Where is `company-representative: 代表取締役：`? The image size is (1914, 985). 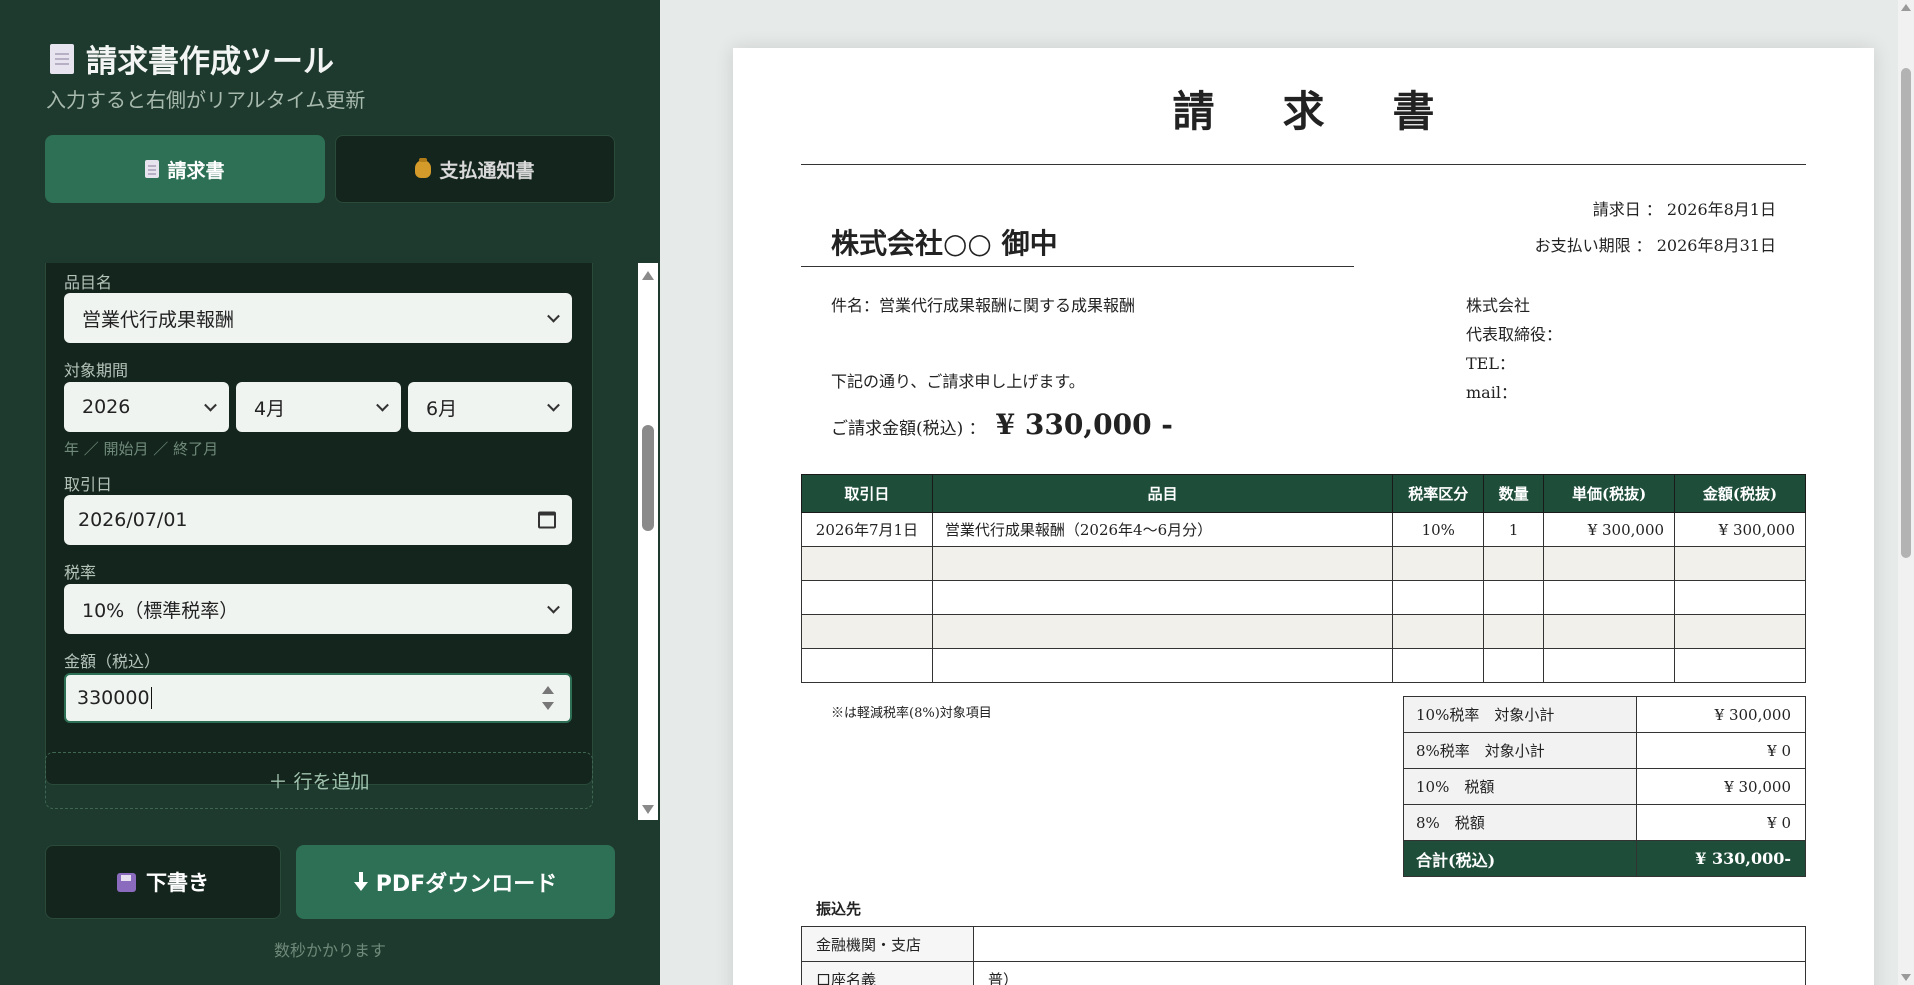
company-representative: 代表取締役： is located at coordinates (1514, 334).